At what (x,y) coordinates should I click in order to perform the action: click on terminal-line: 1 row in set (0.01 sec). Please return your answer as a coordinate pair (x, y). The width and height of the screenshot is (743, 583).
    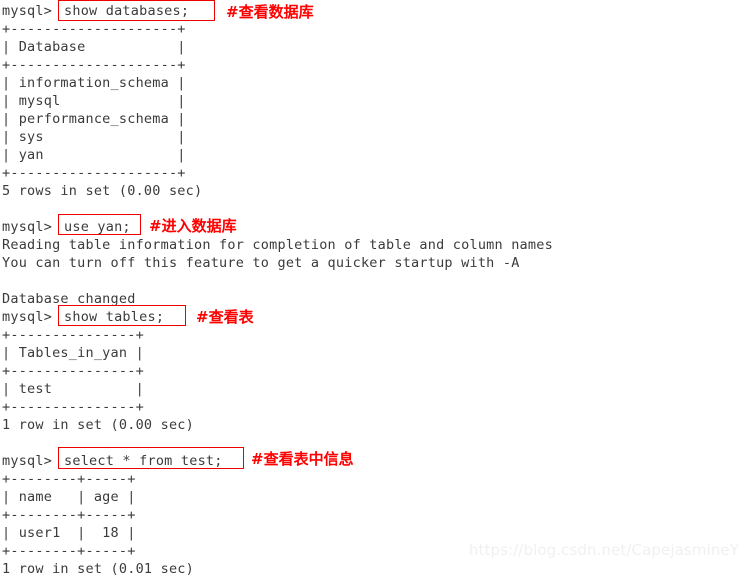
    Looking at the image, I should click on (98, 569).